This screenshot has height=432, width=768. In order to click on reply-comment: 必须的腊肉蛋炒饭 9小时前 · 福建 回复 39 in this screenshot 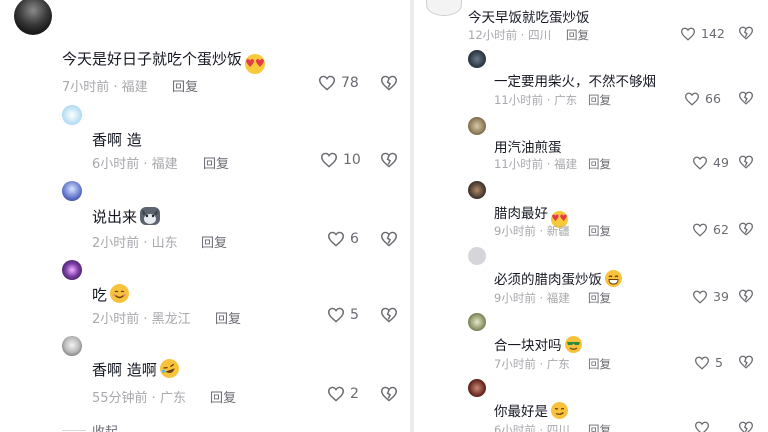, I will do `click(591, 279)`.